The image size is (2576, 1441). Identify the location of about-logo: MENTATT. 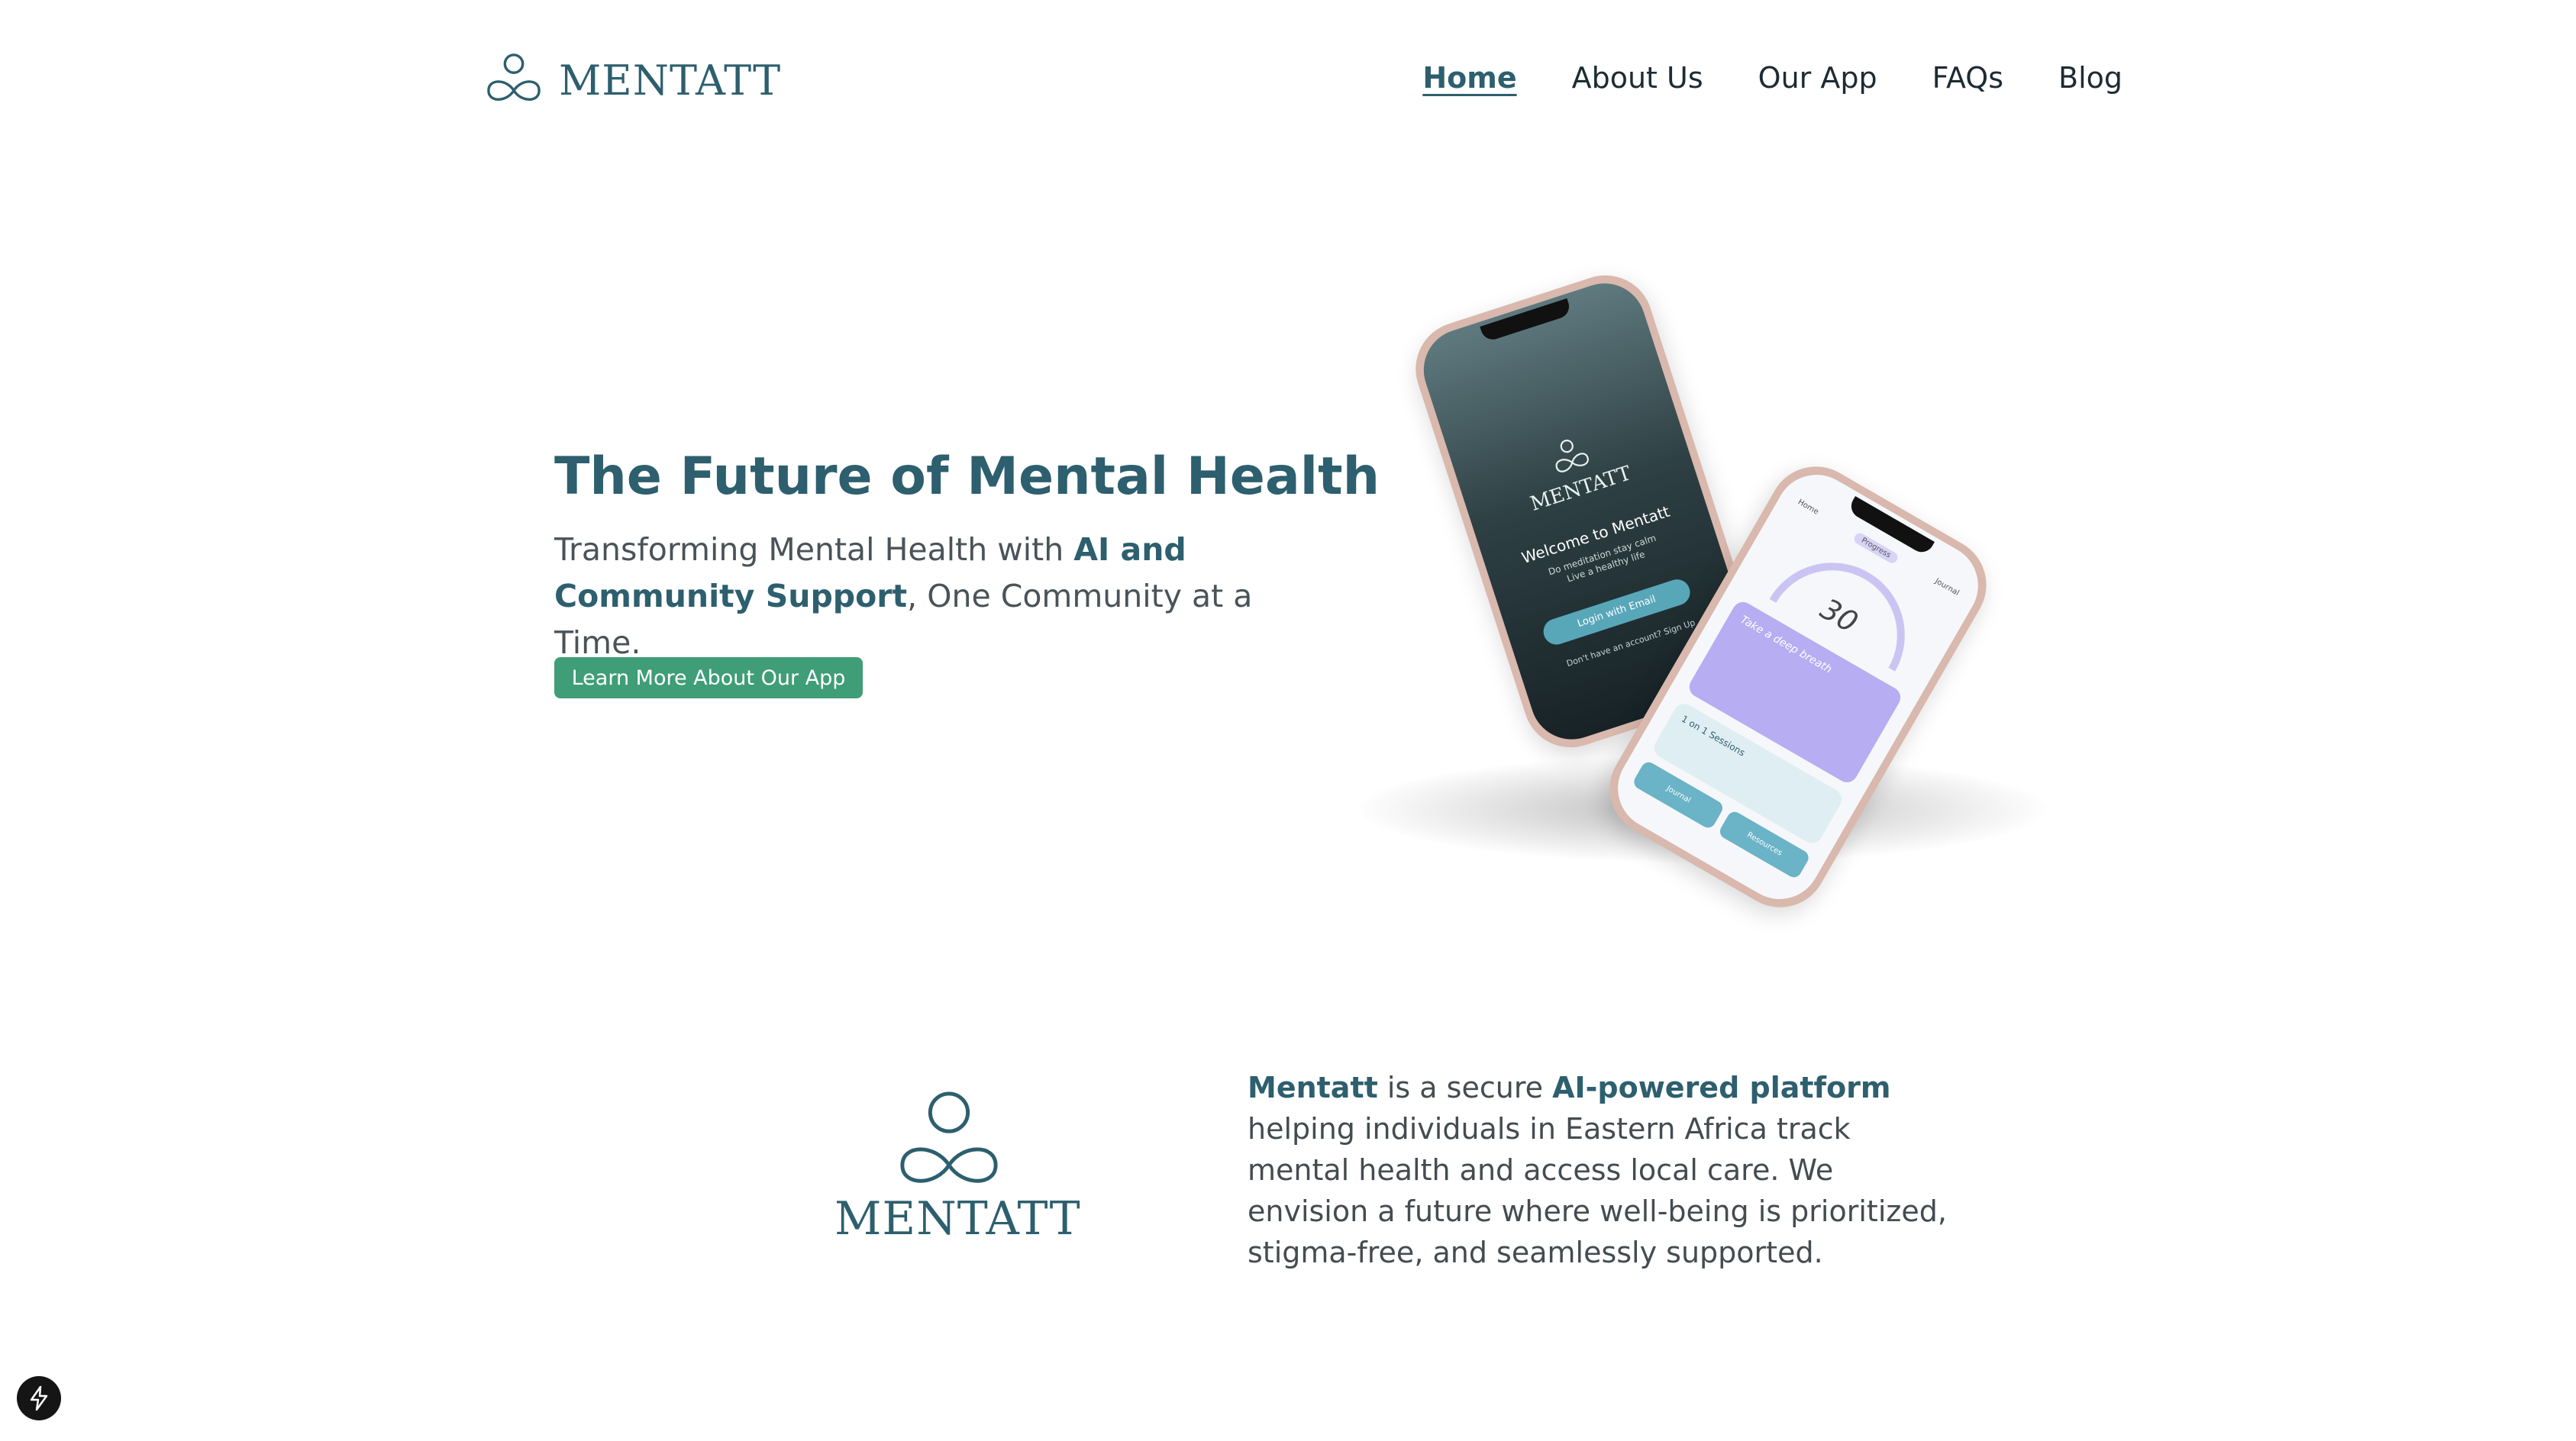
(957, 1168).